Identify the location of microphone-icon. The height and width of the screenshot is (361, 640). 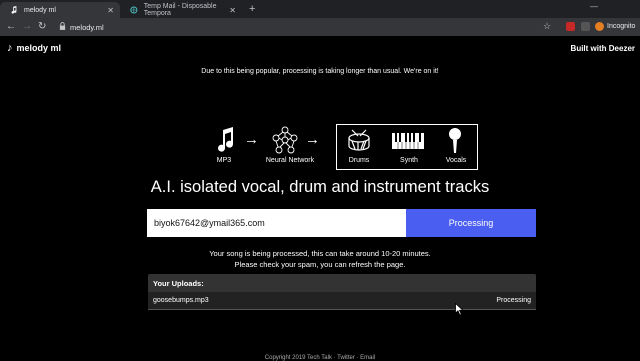
(455, 140).